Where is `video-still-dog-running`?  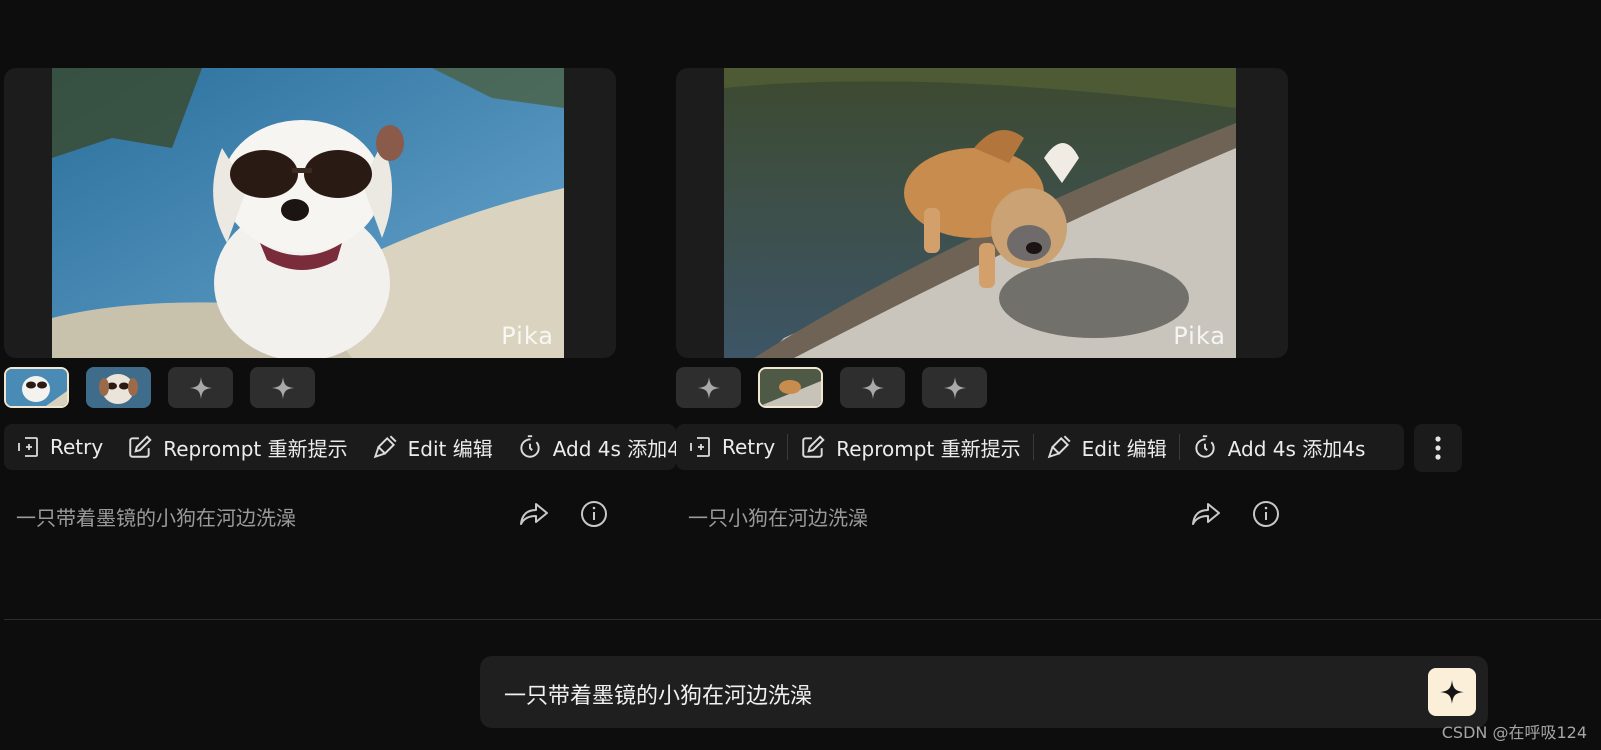
video-still-dog-running is located at coordinates (980, 213).